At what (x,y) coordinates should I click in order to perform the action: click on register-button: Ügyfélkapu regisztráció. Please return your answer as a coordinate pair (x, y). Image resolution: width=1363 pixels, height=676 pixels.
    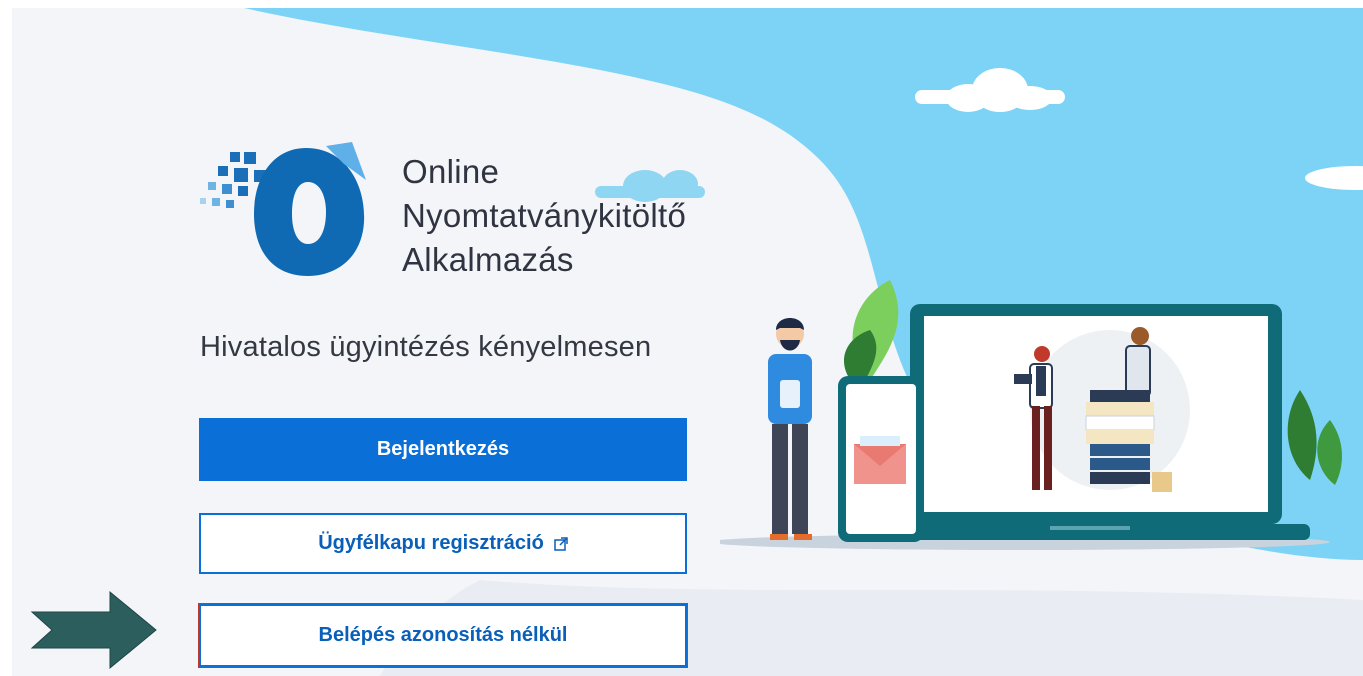
    Looking at the image, I should click on (443, 543).